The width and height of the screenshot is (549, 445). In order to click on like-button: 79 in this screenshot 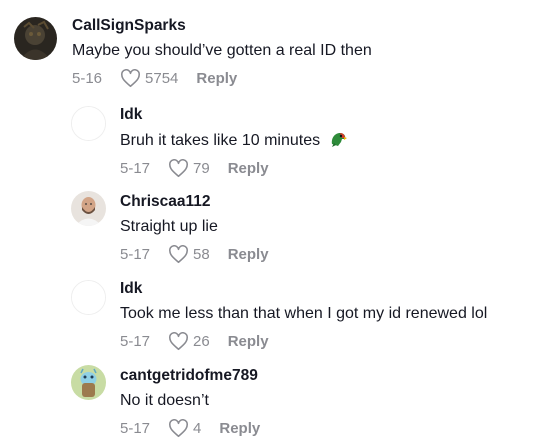, I will do `click(189, 168)`.